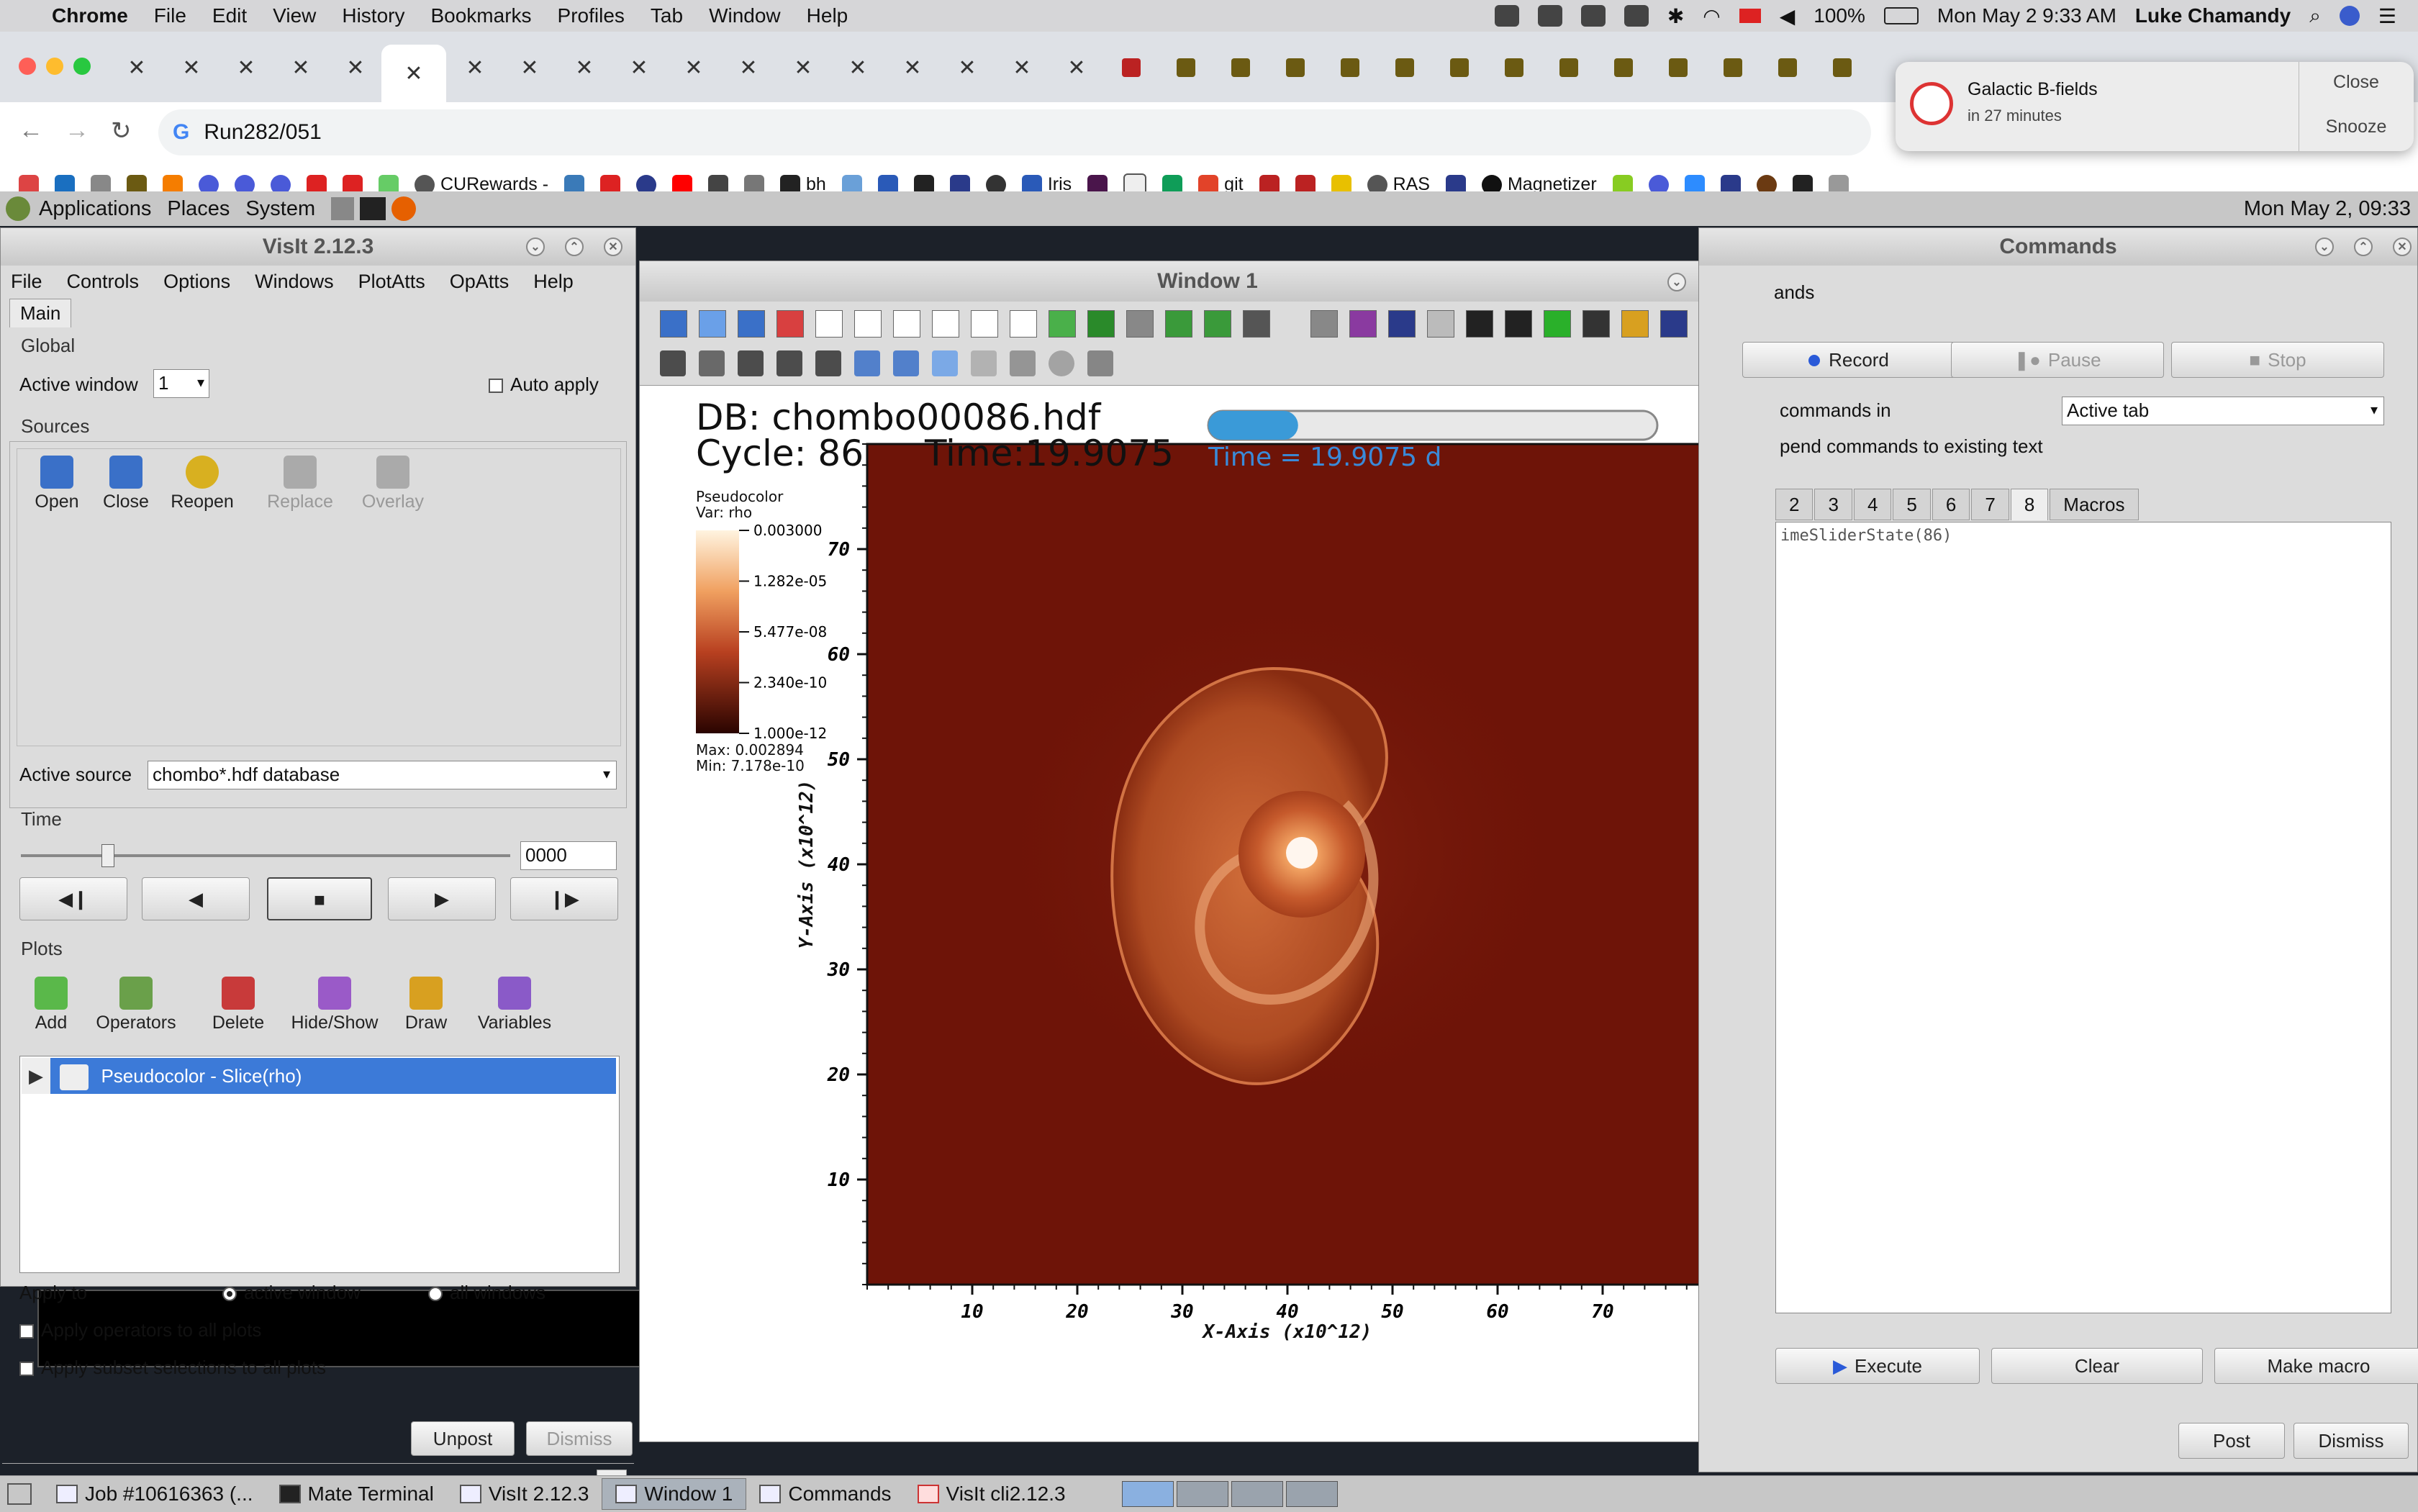 The image size is (2418, 1512). Describe the element at coordinates (1794, 505) in the screenshot. I see `commands-tab-2: 2` at that location.